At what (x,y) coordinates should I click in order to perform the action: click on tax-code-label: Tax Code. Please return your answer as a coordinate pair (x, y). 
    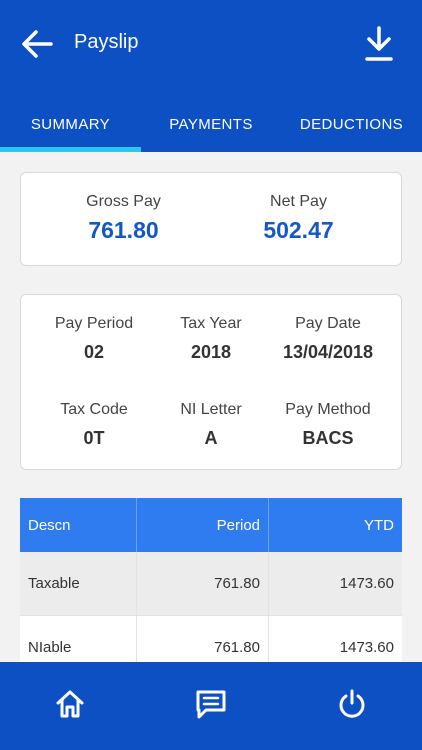
    Looking at the image, I should click on (94, 409).